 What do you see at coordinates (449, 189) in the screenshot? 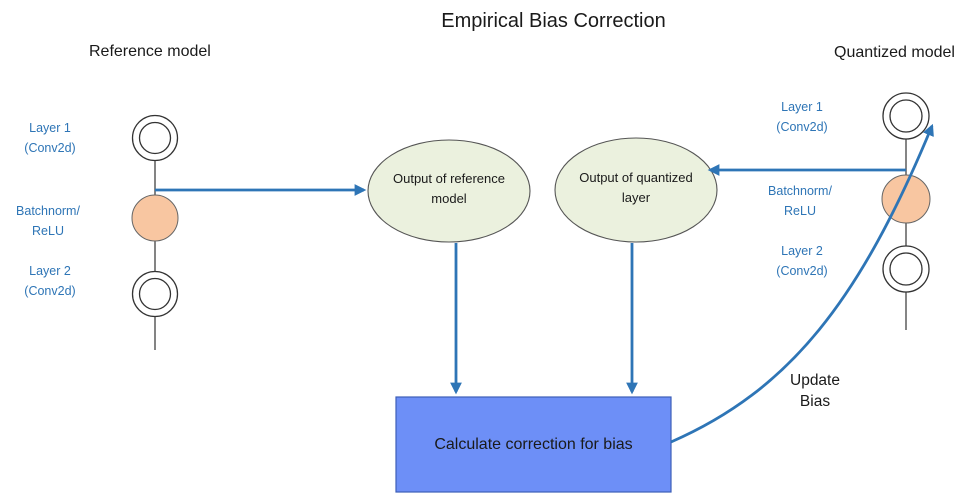
I see `output-reference-text: Output of reference model` at bounding box center [449, 189].